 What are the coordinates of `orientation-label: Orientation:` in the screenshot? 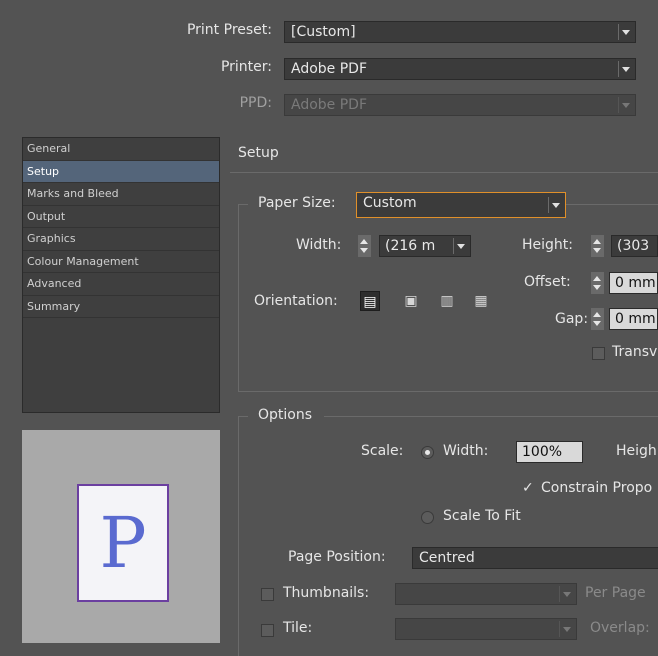 It's located at (296, 301).